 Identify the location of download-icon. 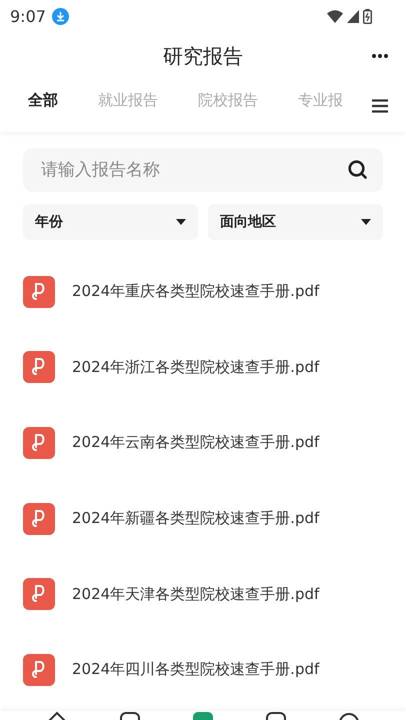
(60, 16).